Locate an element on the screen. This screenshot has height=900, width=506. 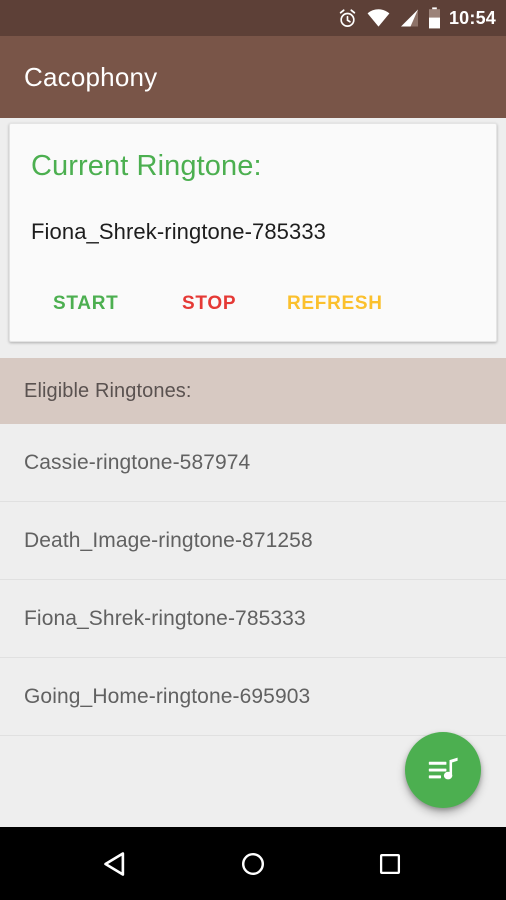
queue-music-icon is located at coordinates (443, 770).